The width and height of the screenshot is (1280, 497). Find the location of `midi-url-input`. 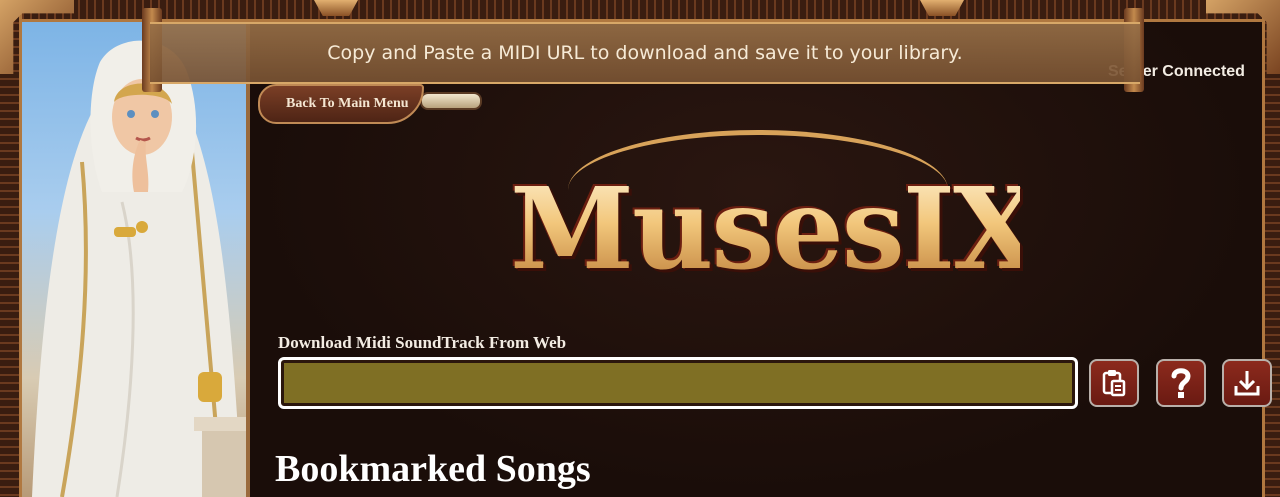

midi-url-input is located at coordinates (678, 383).